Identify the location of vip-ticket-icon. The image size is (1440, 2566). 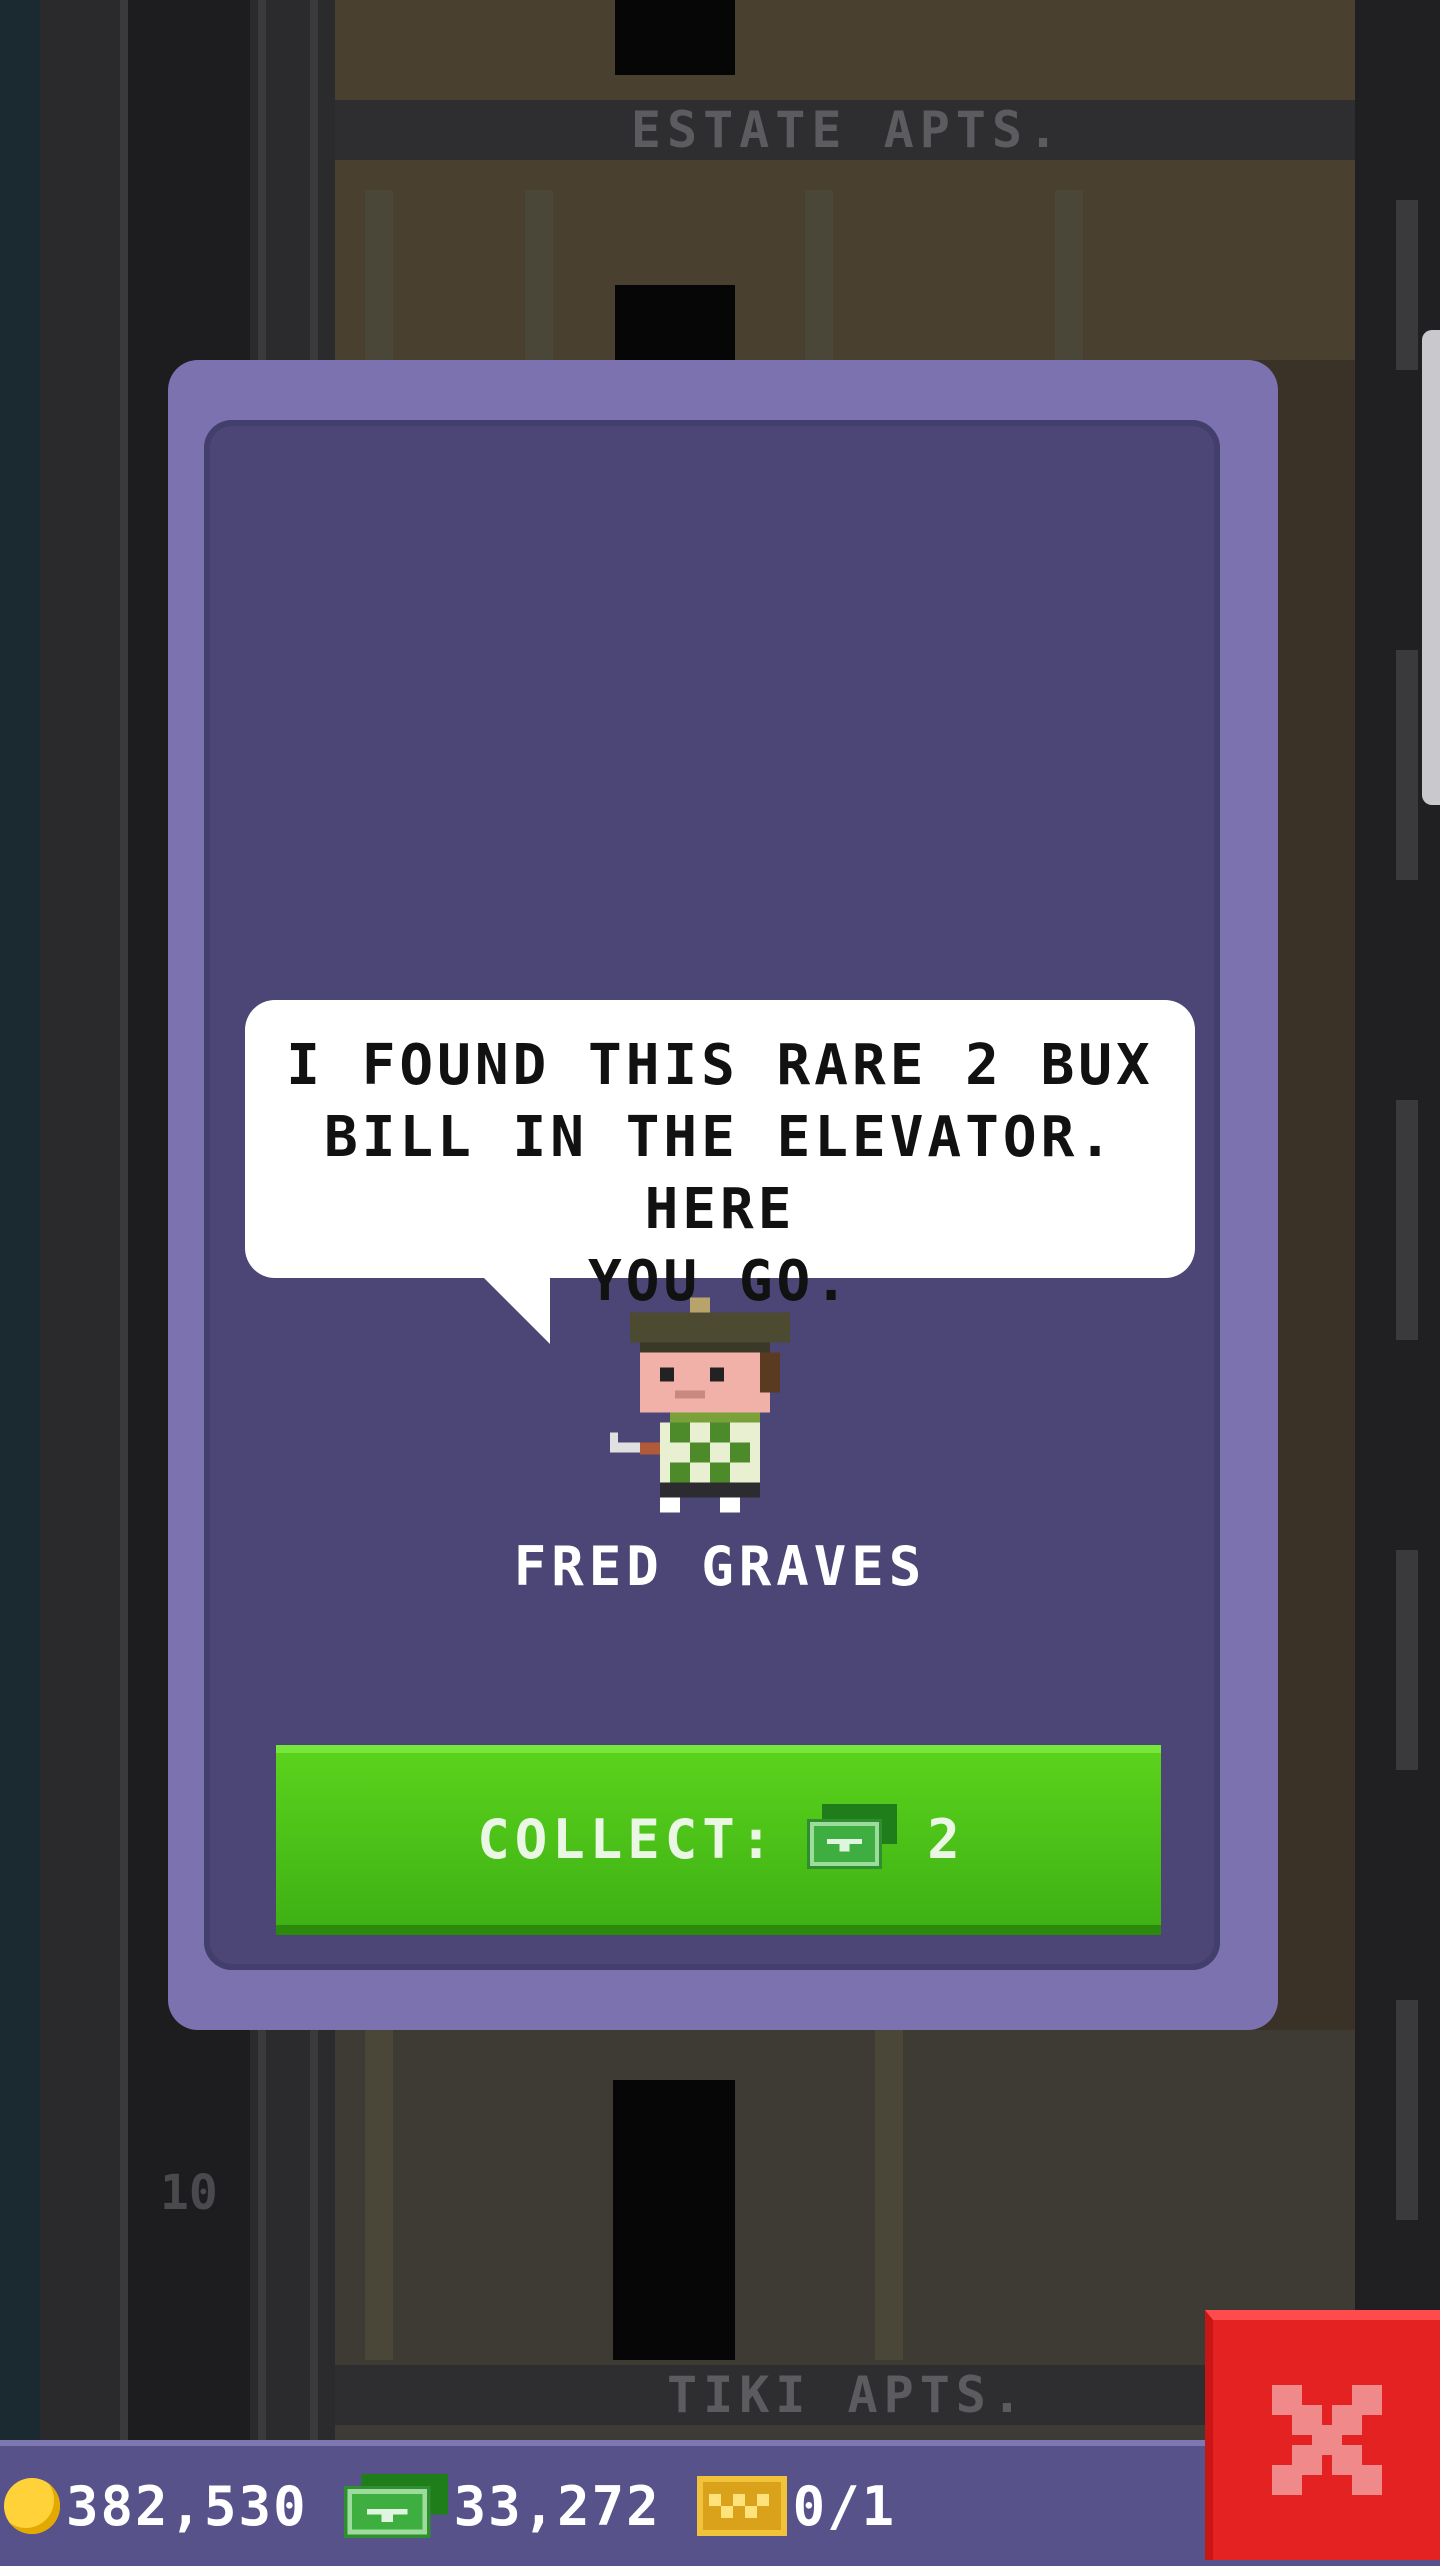
(741, 2506).